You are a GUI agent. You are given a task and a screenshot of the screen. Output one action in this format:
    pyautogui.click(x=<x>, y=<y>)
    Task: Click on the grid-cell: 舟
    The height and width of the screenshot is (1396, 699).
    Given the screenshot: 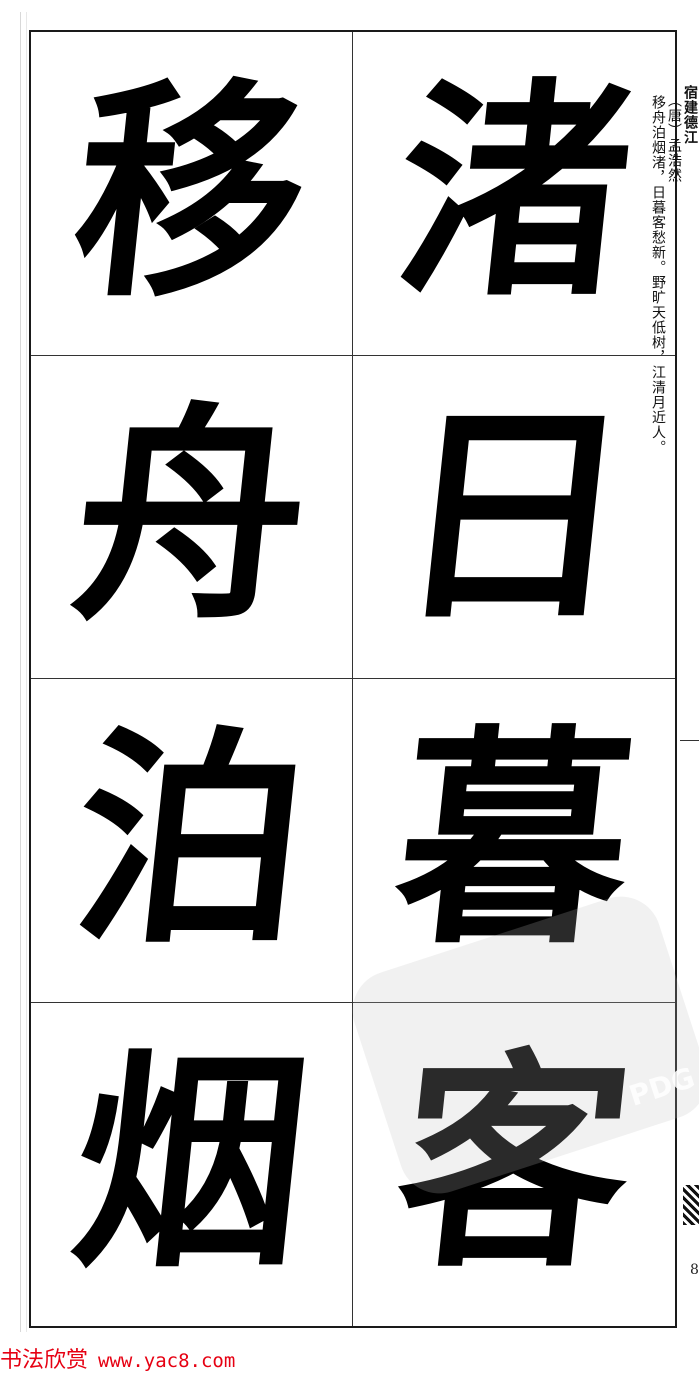 What is the action you would take?
    pyautogui.click(x=192, y=517)
    